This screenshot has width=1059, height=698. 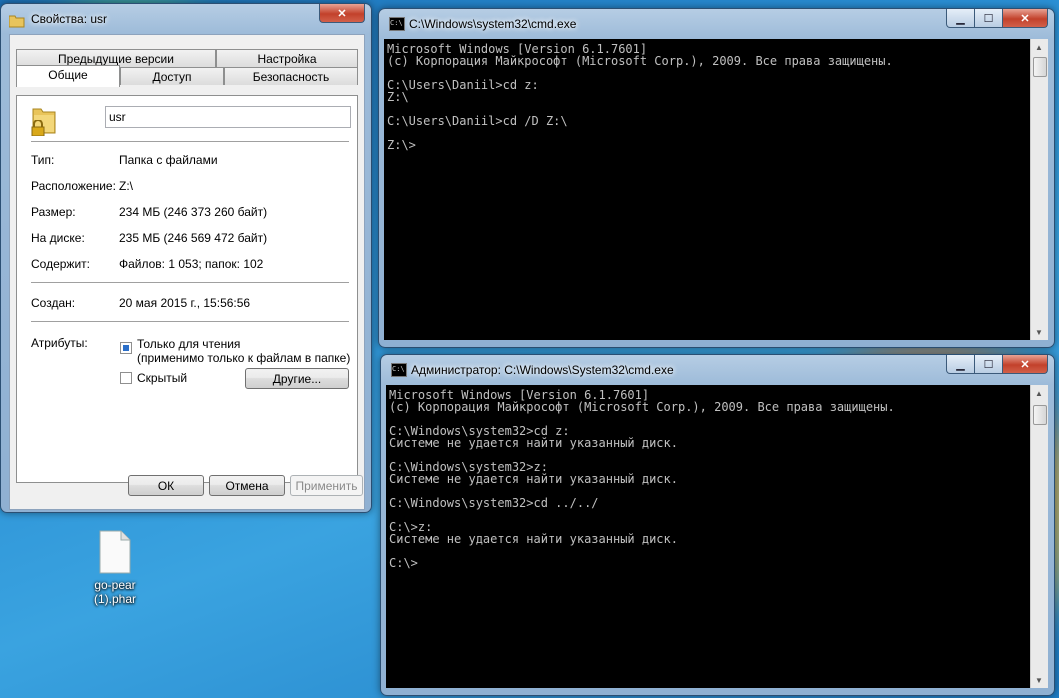 I want to click on attributes-label: Атрибуты:, so click(x=59, y=343).